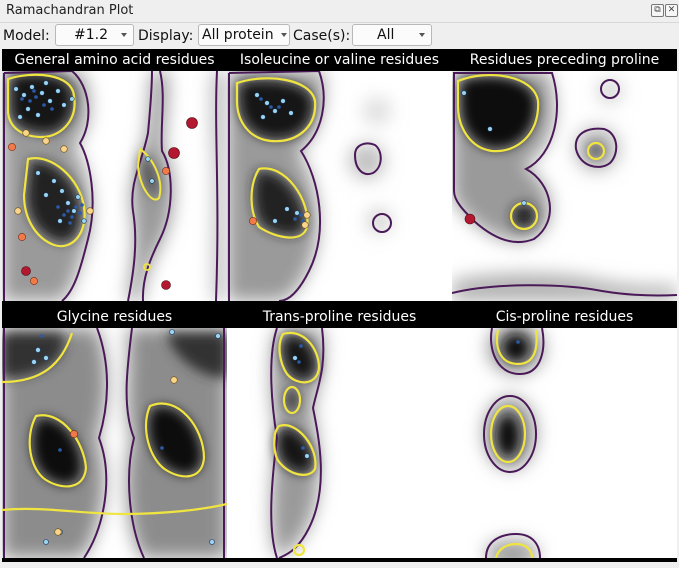 Image resolution: width=679 pixels, height=568 pixels. I want to click on cases-label: Case(s):, so click(322, 36).